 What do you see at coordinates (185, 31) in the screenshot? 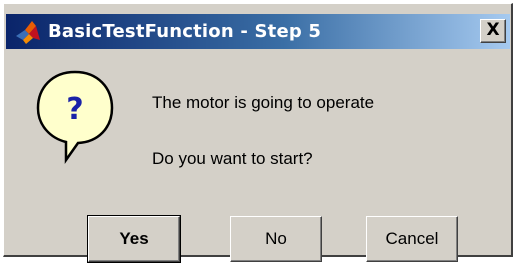
I see `window-title: BasicTestFunction - Step 5` at bounding box center [185, 31].